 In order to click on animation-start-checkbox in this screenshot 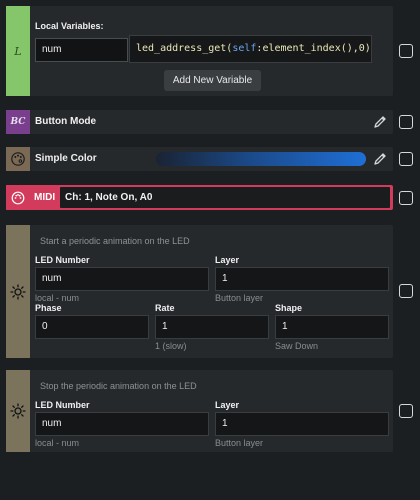, I will do `click(406, 291)`.